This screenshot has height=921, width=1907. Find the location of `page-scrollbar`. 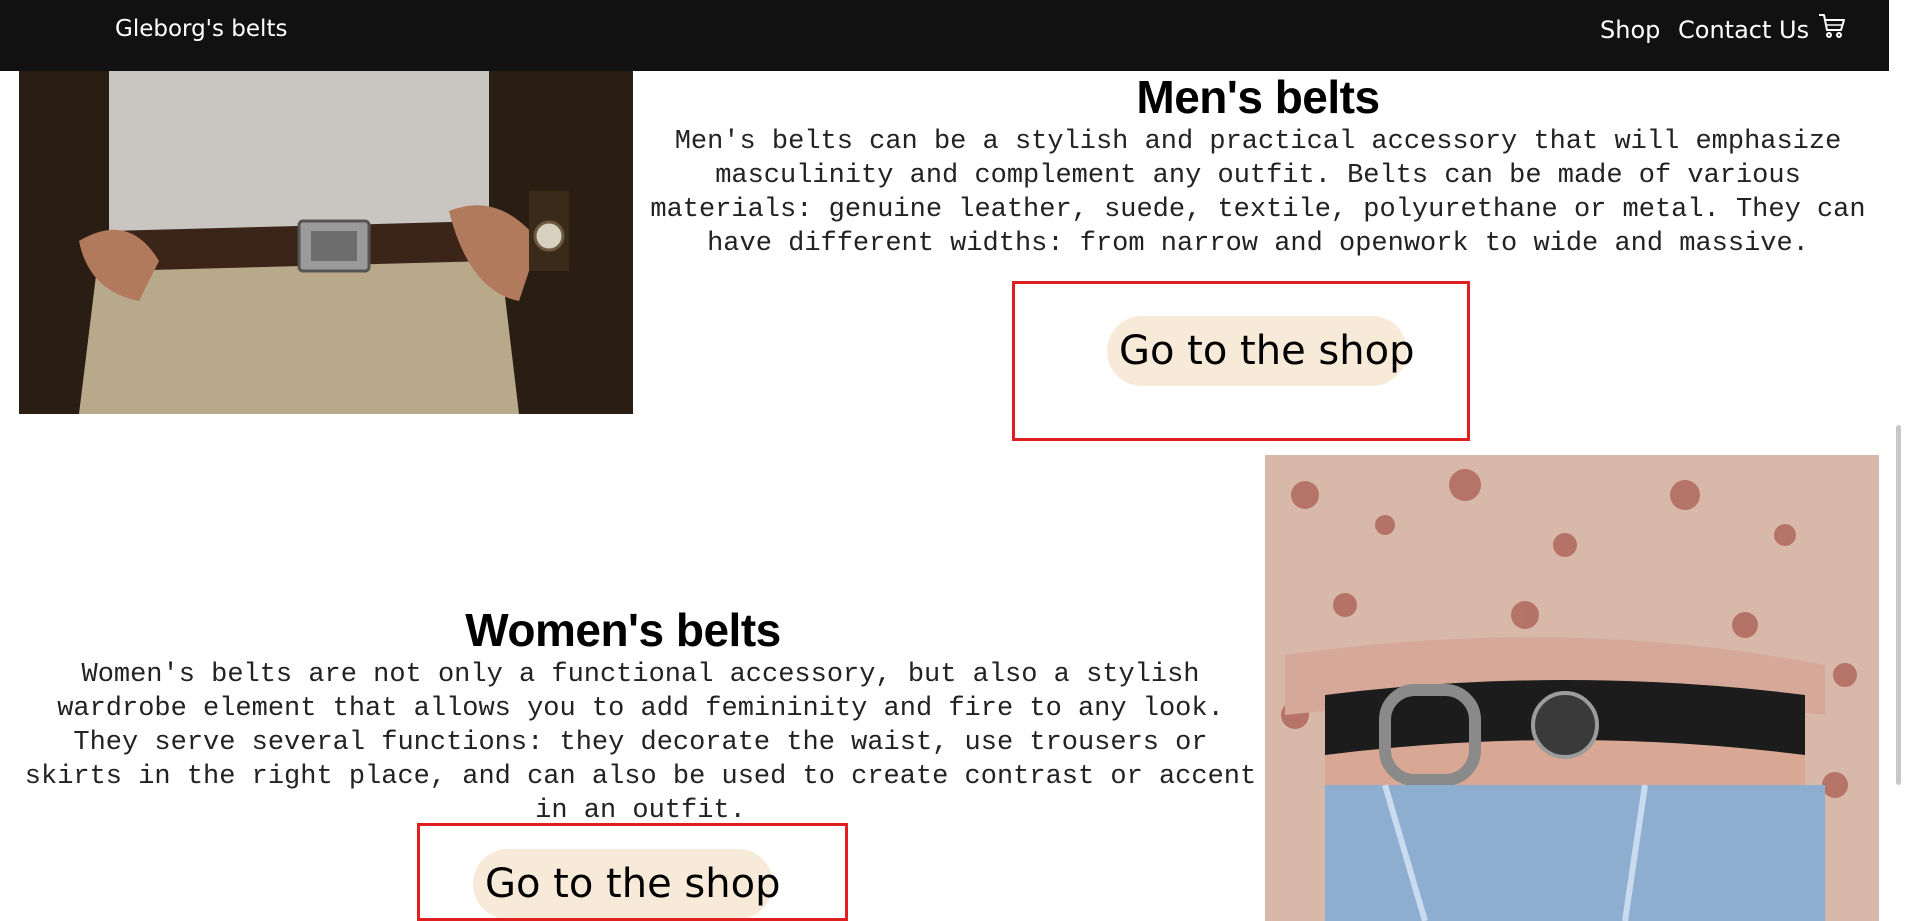

page-scrollbar is located at coordinates (1898, 460).